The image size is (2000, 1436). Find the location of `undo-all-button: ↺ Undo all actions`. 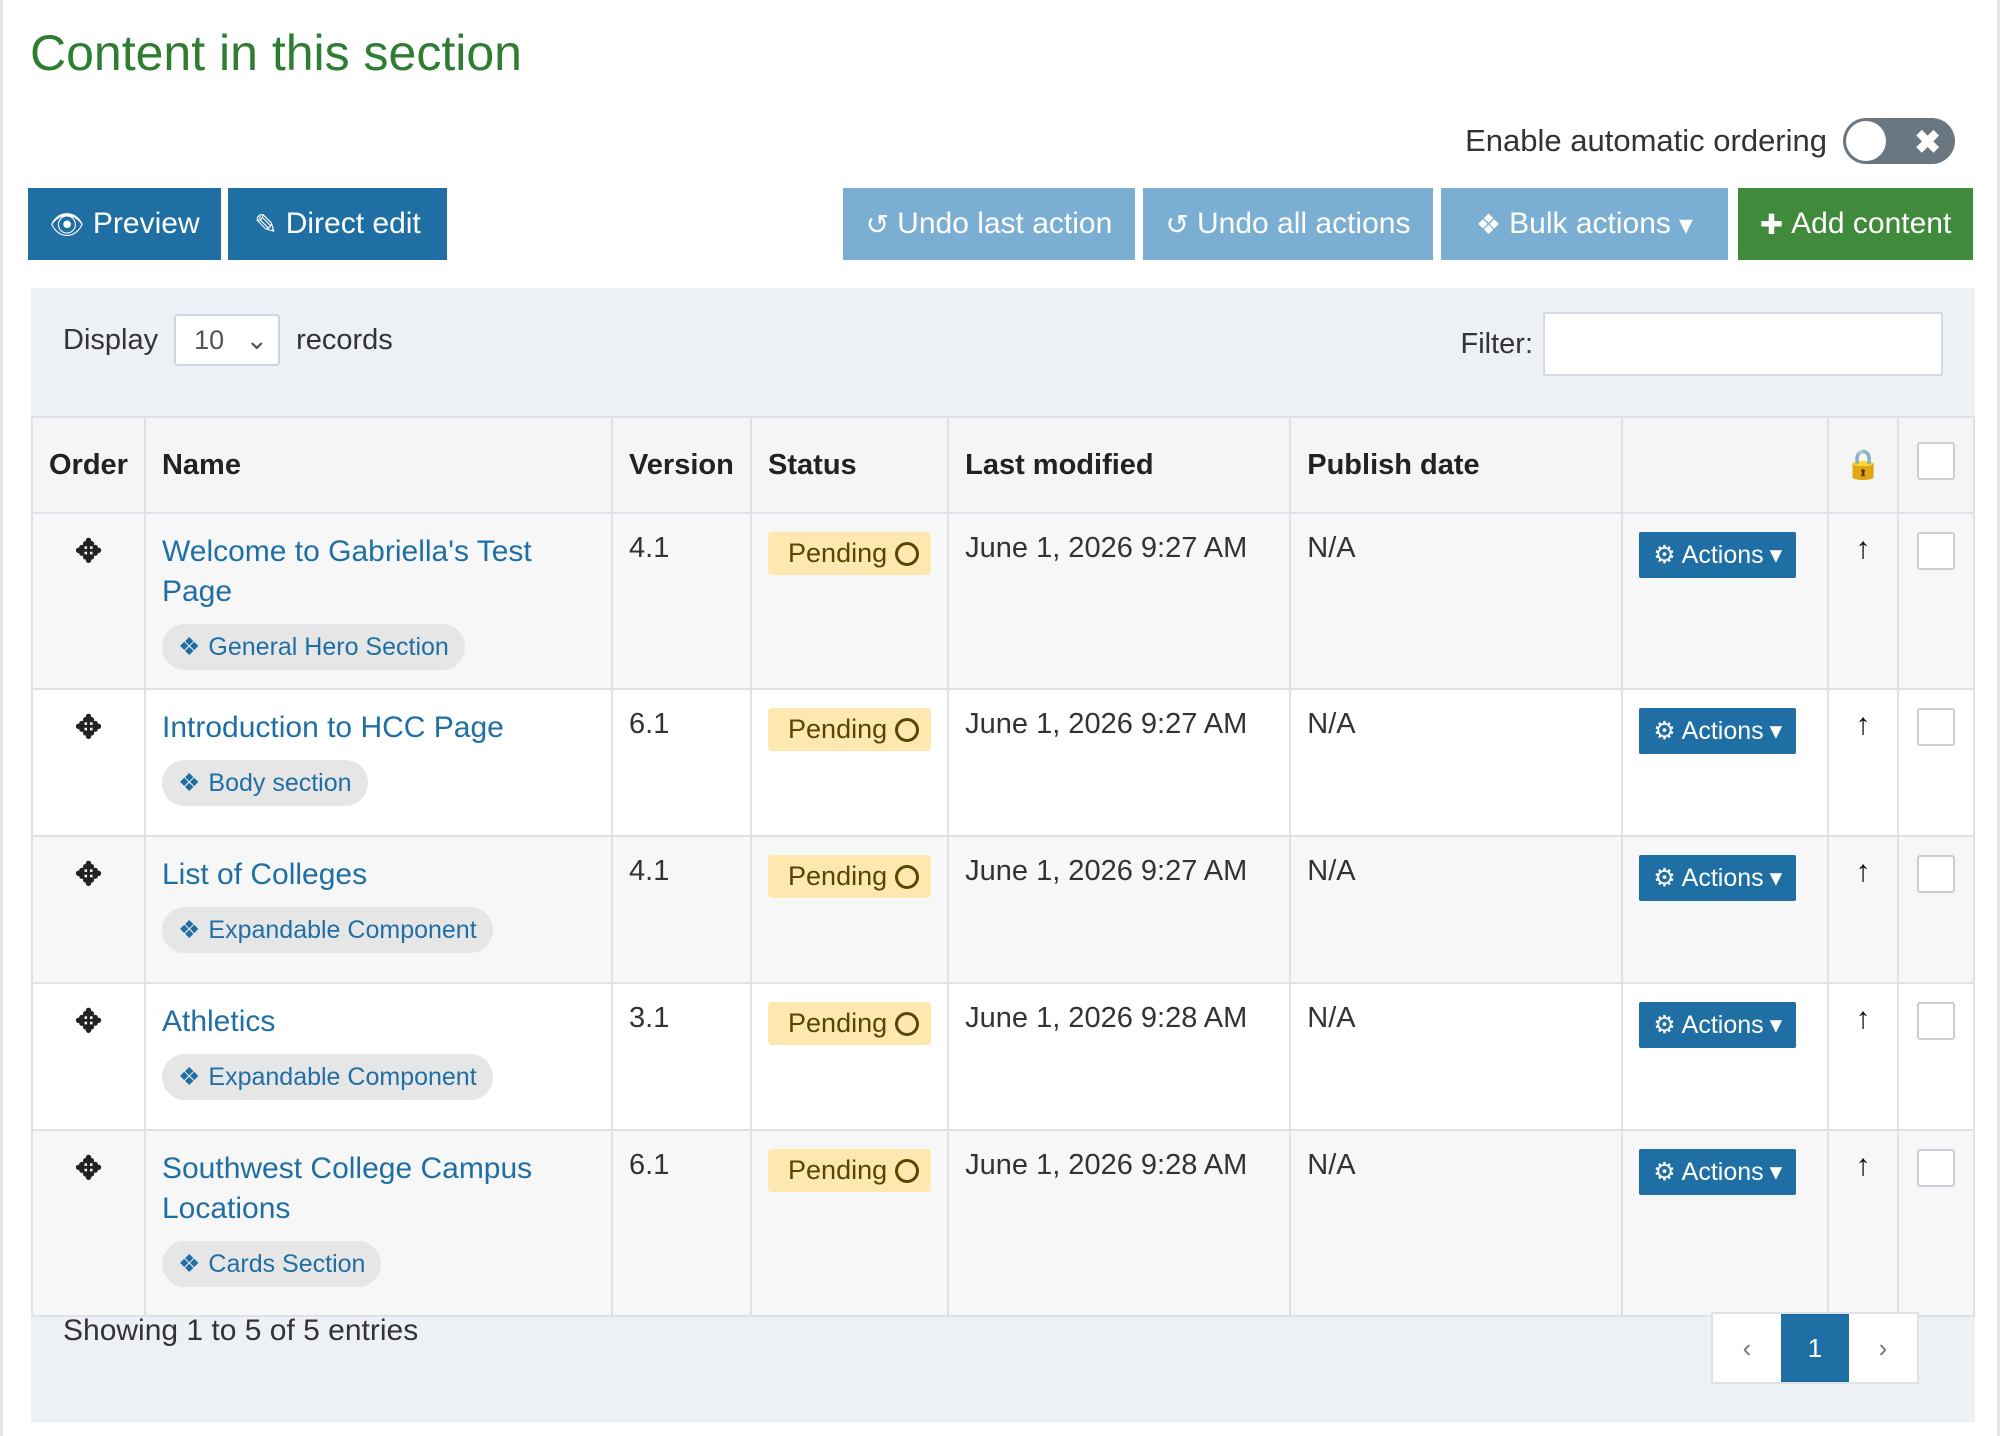

undo-all-button: ↺ Undo all actions is located at coordinates (1288, 224).